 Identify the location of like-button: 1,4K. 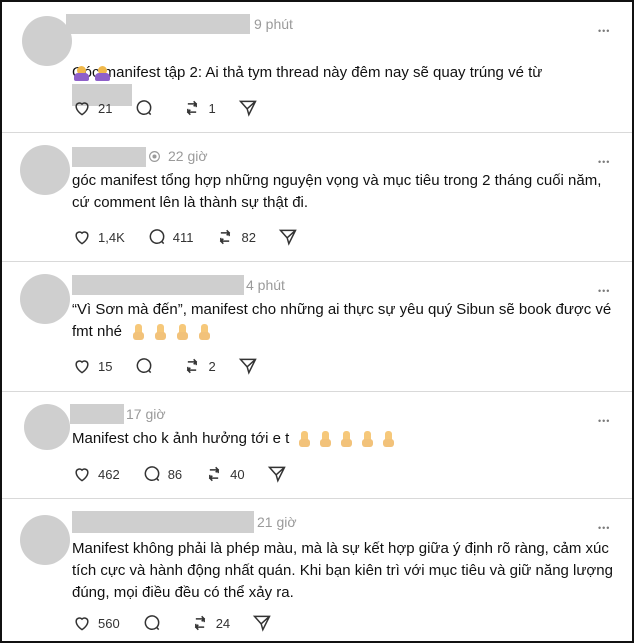
(98, 237).